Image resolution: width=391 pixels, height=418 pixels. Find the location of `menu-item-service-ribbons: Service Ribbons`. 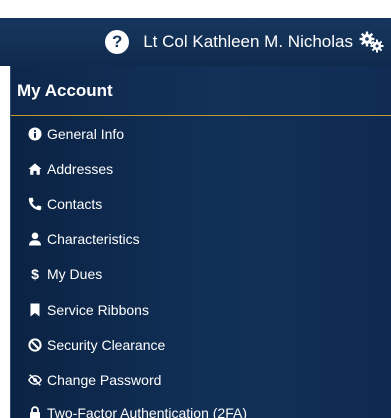

menu-item-service-ribbons: Service Ribbons is located at coordinates (201, 309).